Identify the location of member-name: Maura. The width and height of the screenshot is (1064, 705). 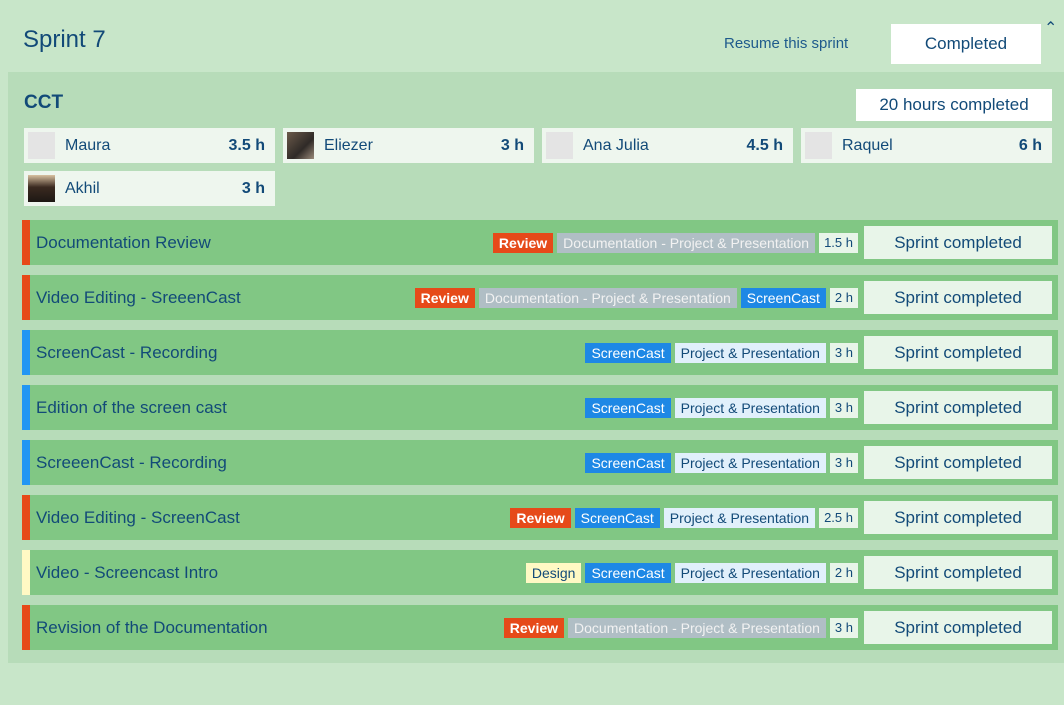
(88, 145).